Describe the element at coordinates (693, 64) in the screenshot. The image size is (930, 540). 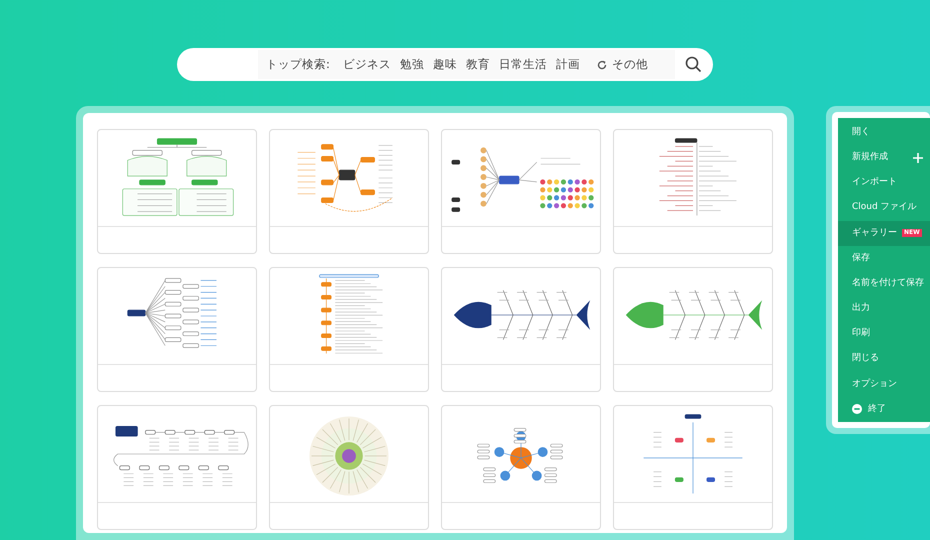
I see `search-icon` at that location.